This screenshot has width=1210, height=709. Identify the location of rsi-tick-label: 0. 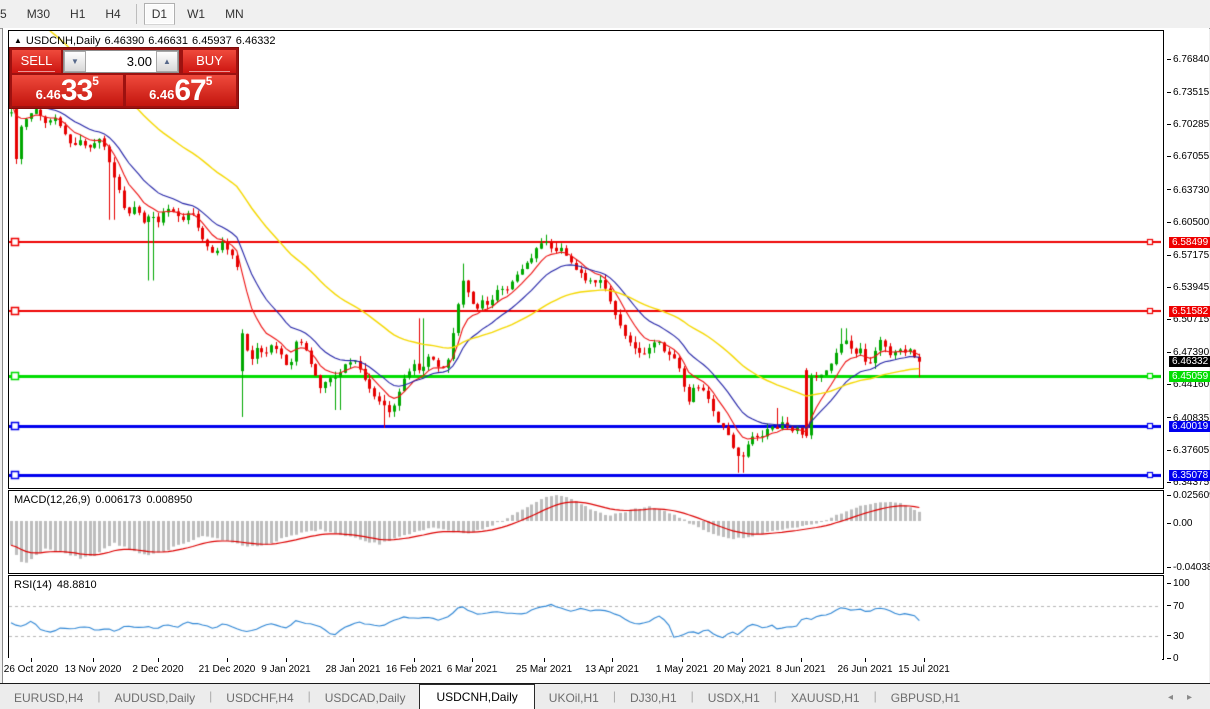
(1173, 658).